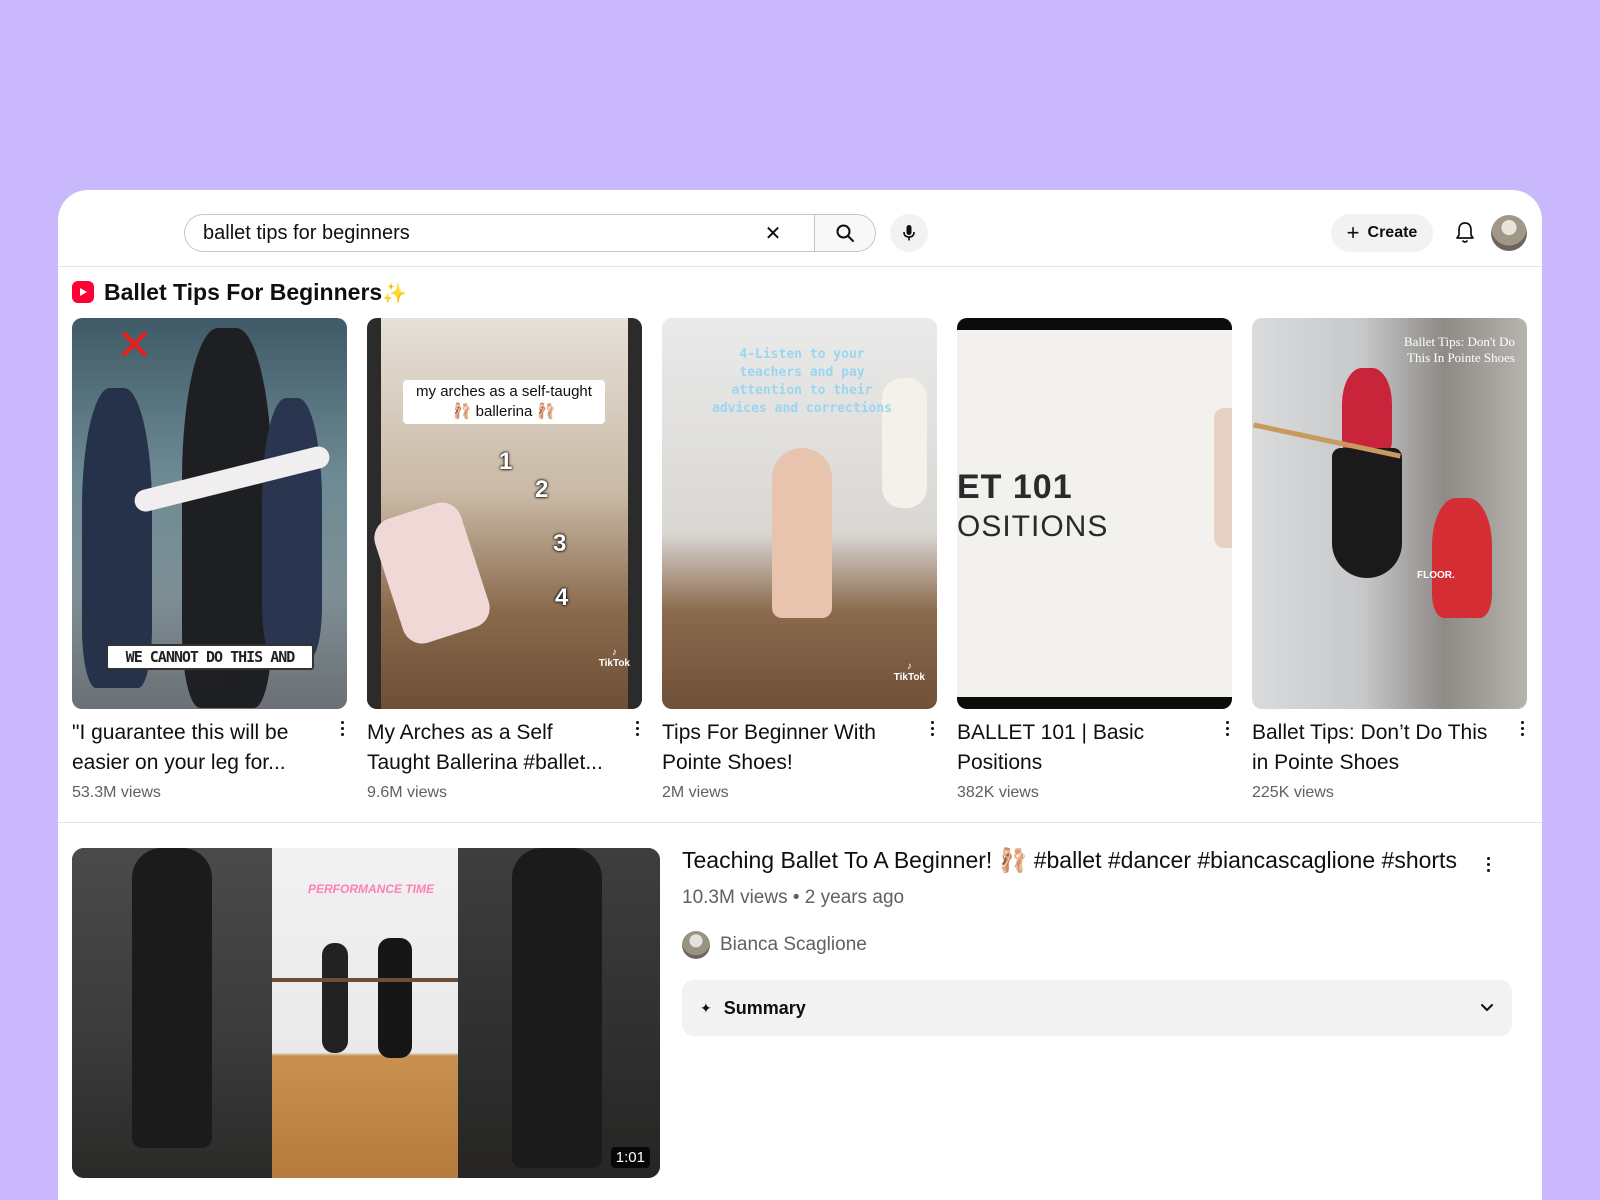  What do you see at coordinates (83, 292) in the screenshot?
I see `shorts-icon` at bounding box center [83, 292].